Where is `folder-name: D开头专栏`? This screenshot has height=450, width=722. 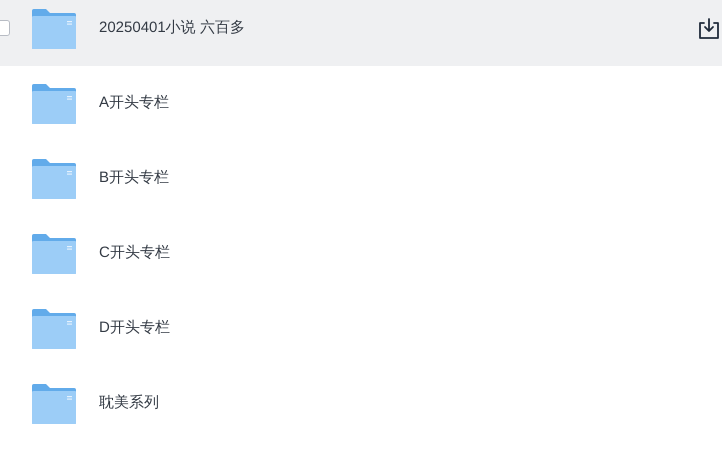
folder-name: D开头专栏 is located at coordinates (134, 328).